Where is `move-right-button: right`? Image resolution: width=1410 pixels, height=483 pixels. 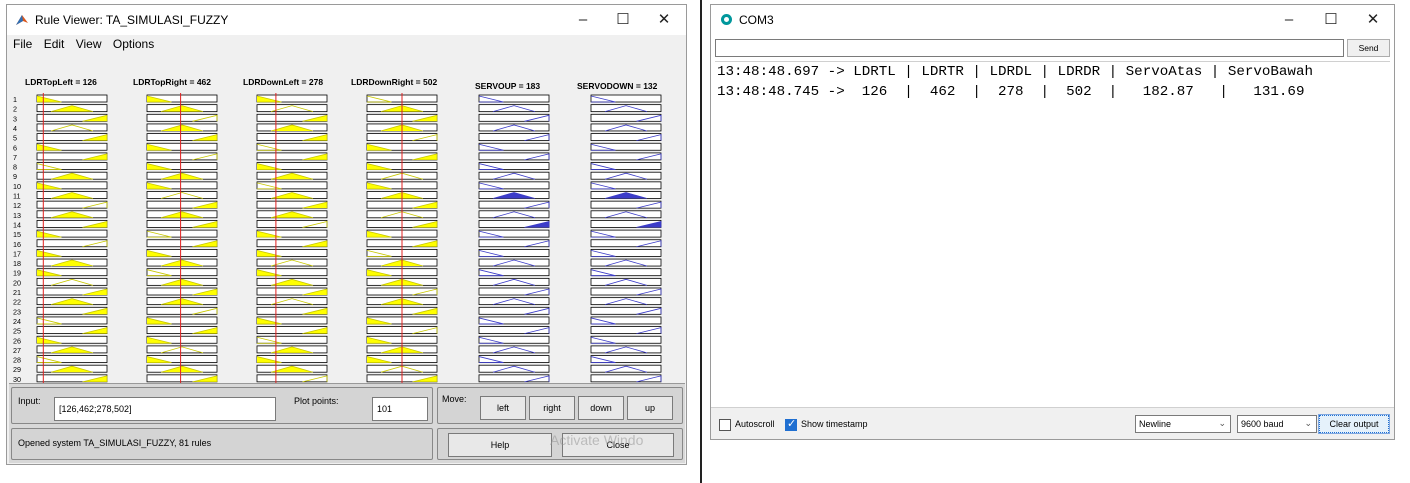
move-right-button: right is located at coordinates (552, 408).